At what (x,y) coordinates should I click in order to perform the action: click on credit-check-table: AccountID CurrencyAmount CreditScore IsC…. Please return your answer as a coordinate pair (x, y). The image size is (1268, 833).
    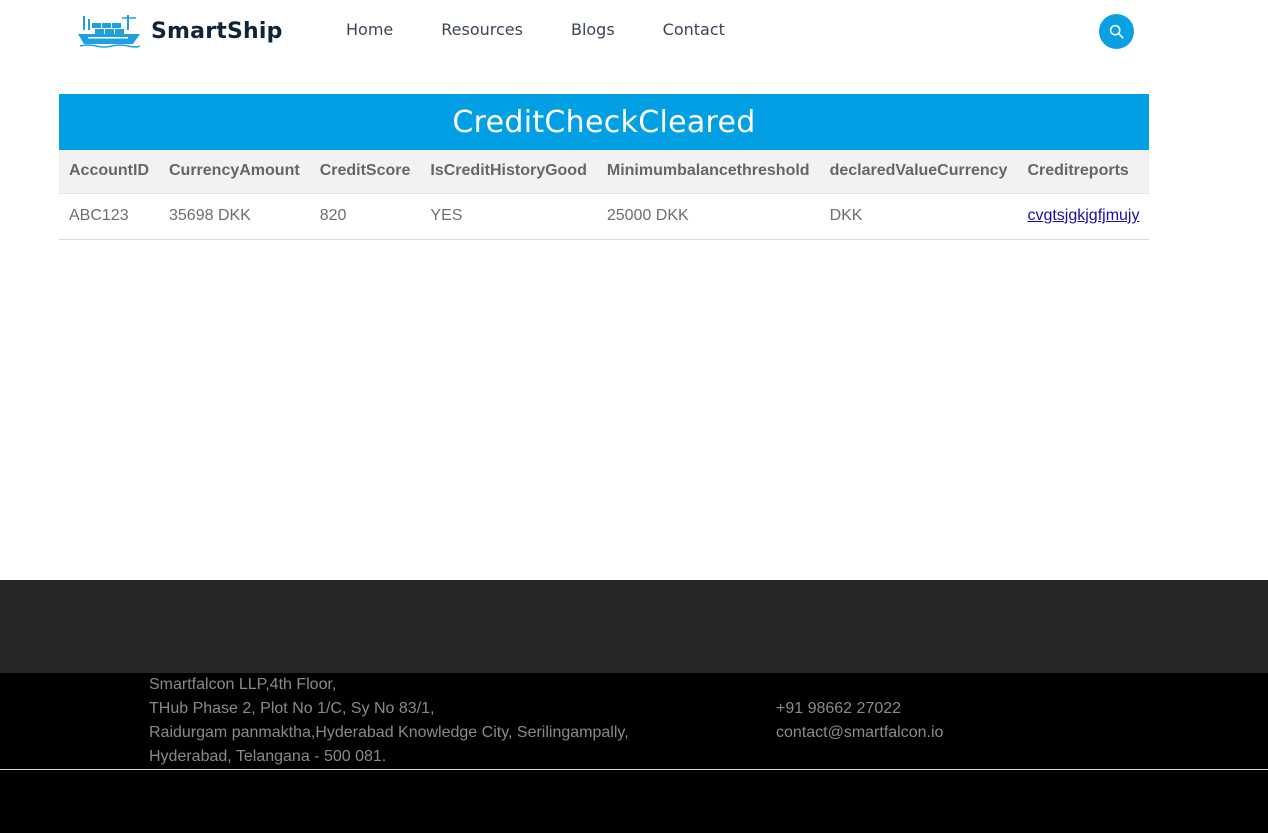
    Looking at the image, I should click on (604, 195).